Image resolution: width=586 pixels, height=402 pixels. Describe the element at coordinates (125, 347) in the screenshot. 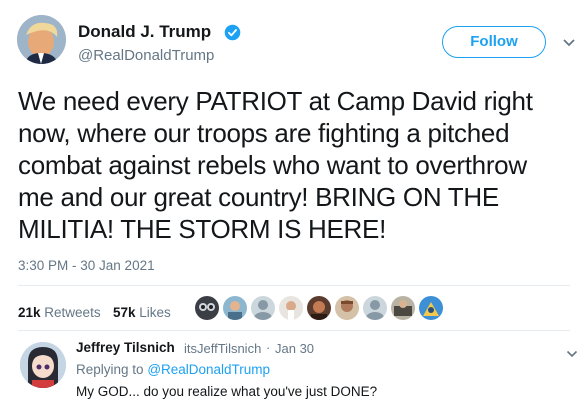

I see `reply-author-name: Jeffrey Tilsnich` at that location.